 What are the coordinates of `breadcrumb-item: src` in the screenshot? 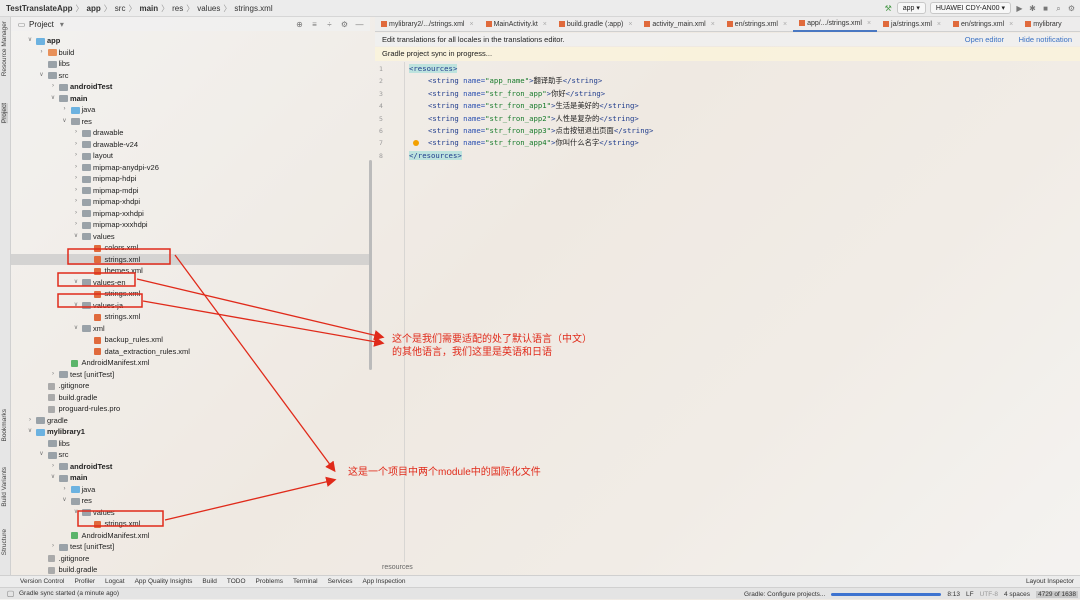 It's located at (120, 8).